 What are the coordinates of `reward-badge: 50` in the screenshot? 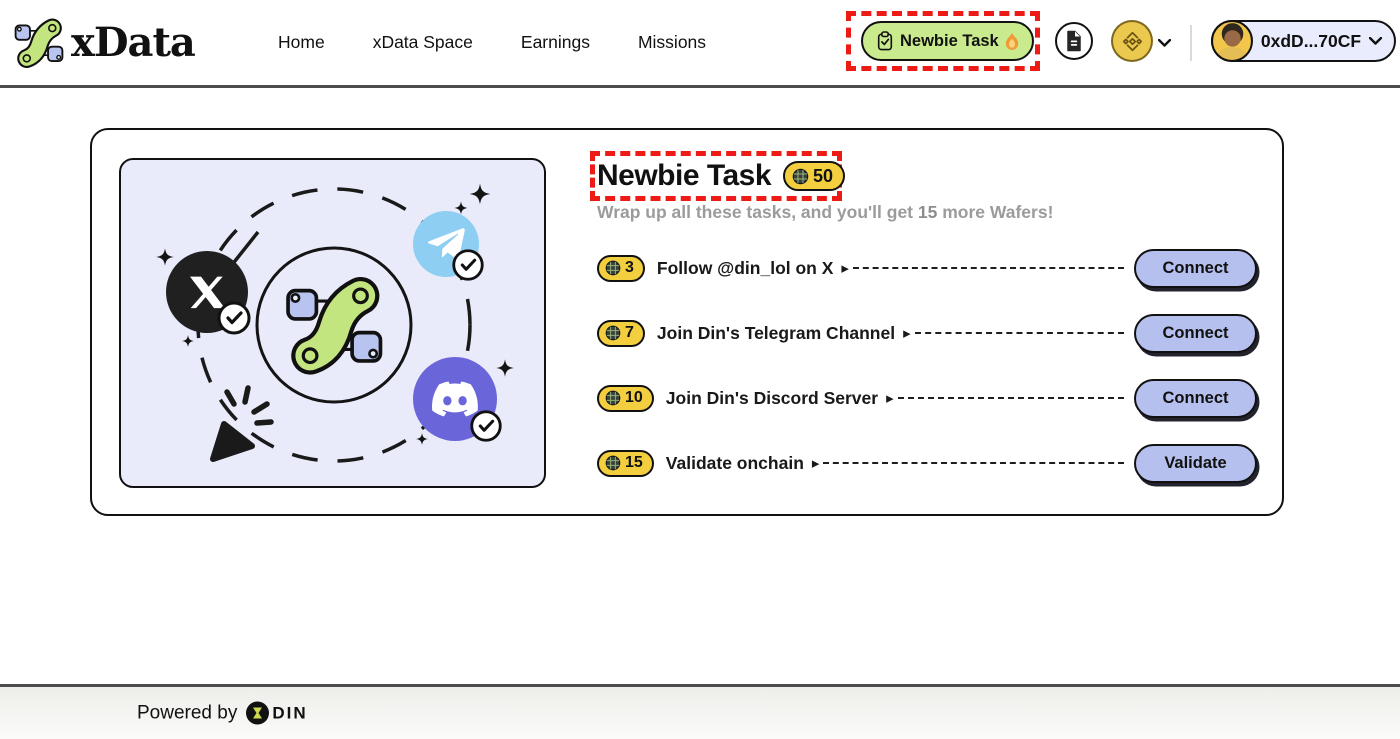 It's located at (814, 176).